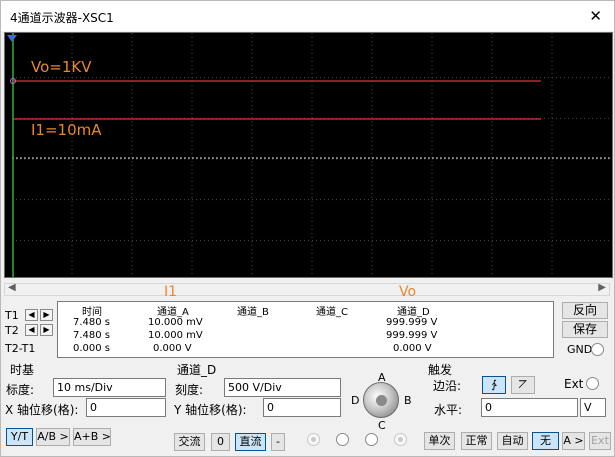  Describe the element at coordinates (19, 437) in the screenshot. I see `mode-yt-button: Y/T` at that location.